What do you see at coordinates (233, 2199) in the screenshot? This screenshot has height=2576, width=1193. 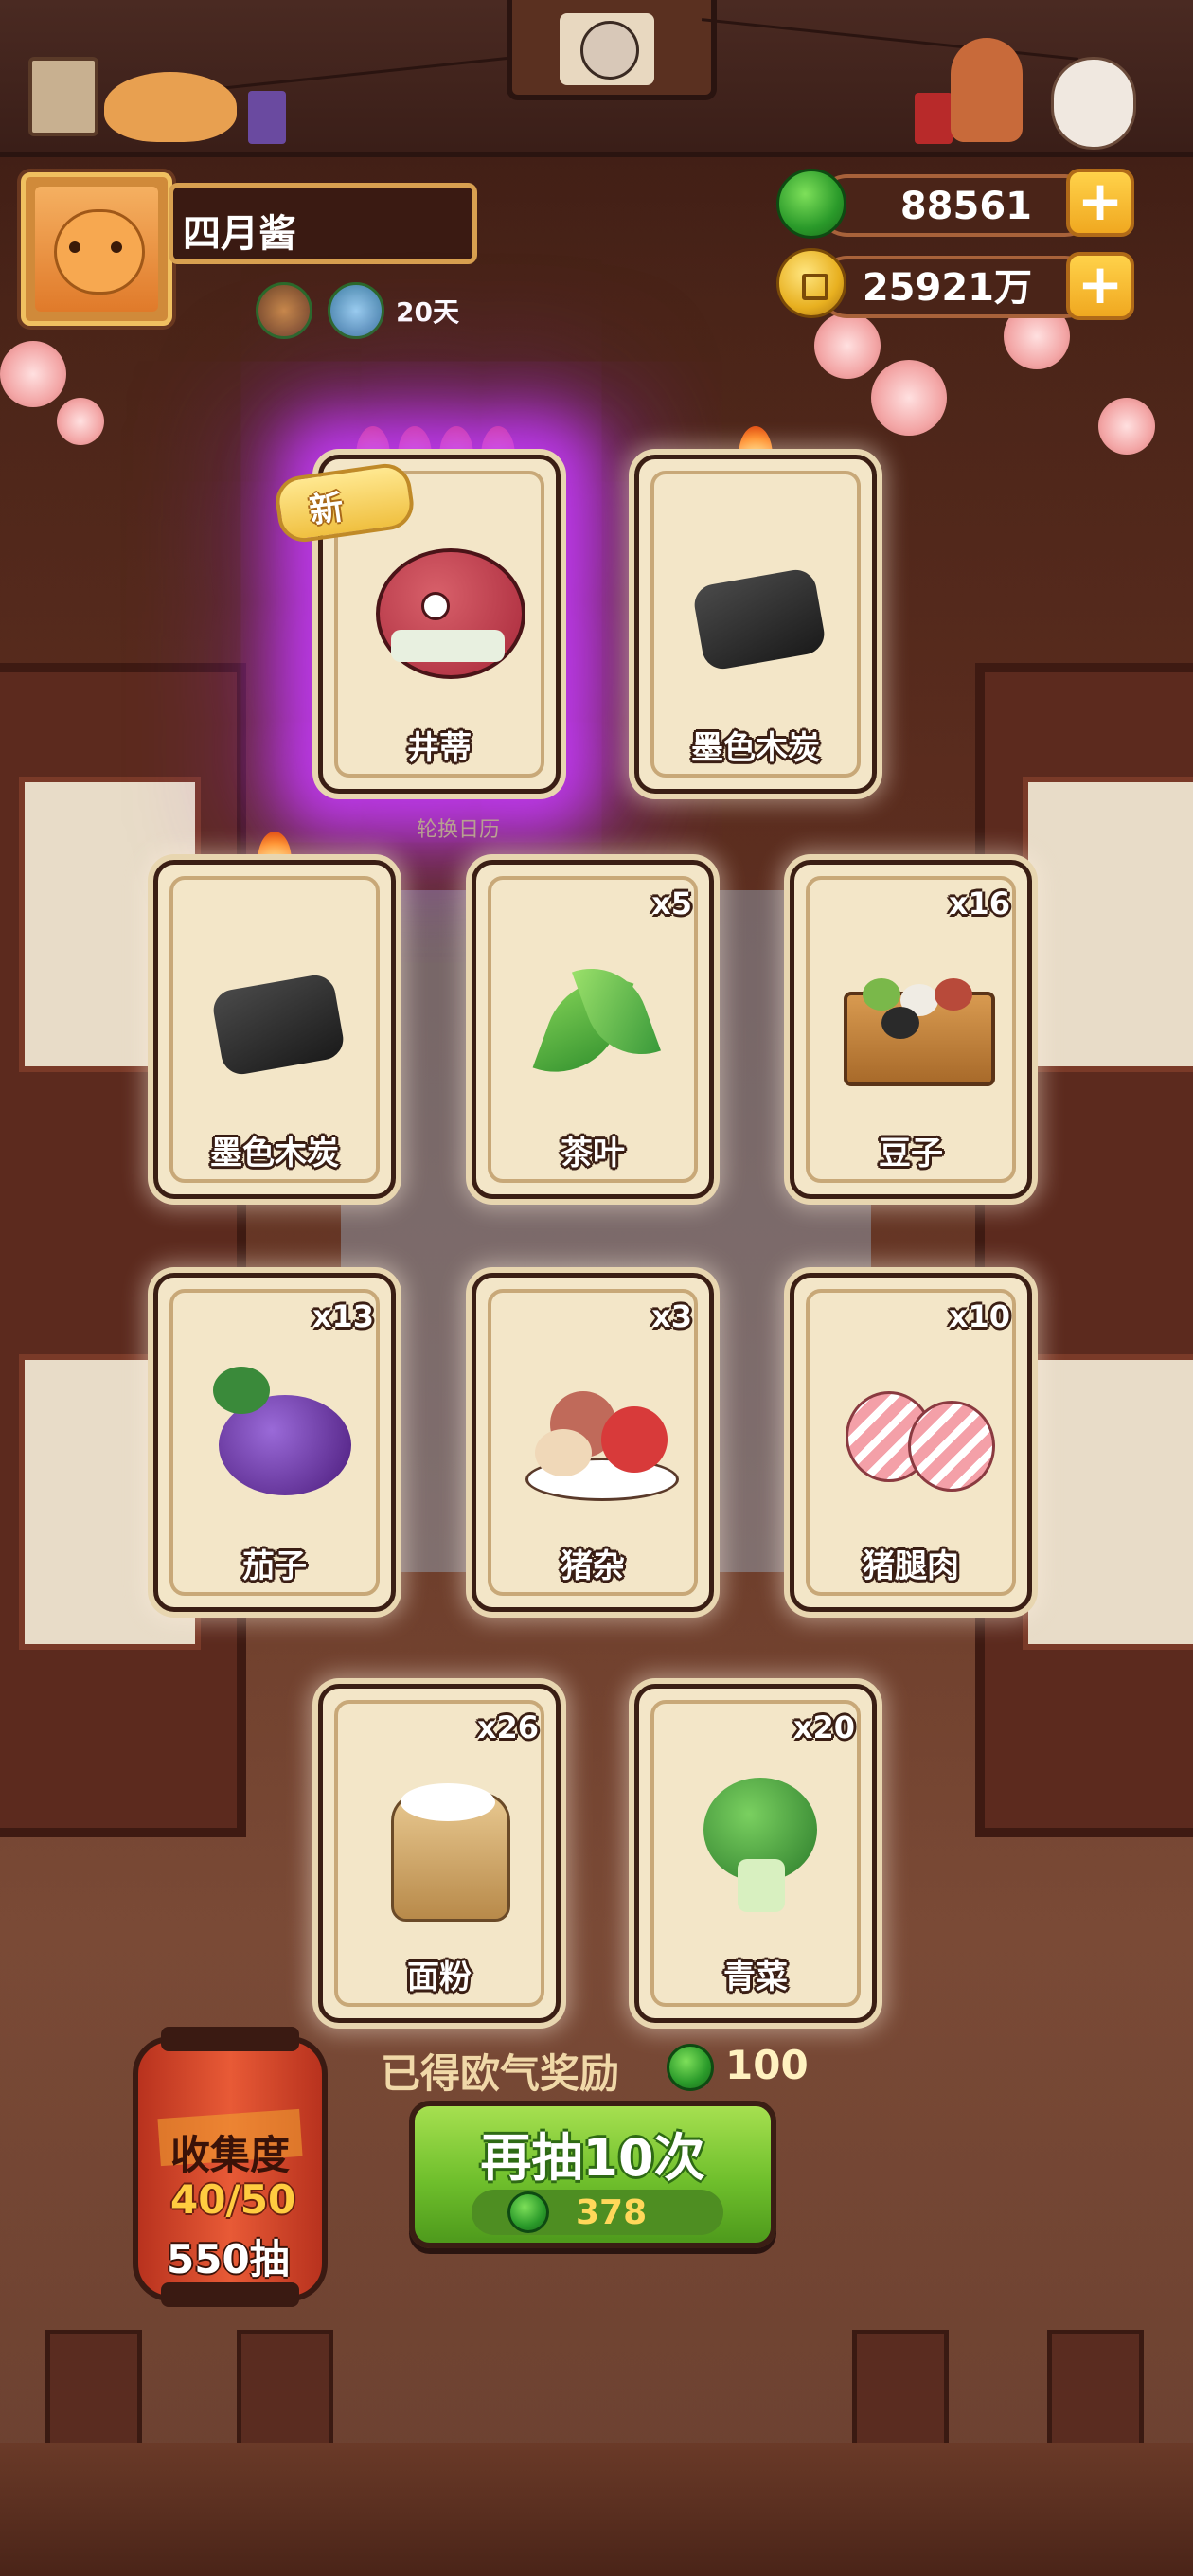 I see `collection-progress: 40/50` at bounding box center [233, 2199].